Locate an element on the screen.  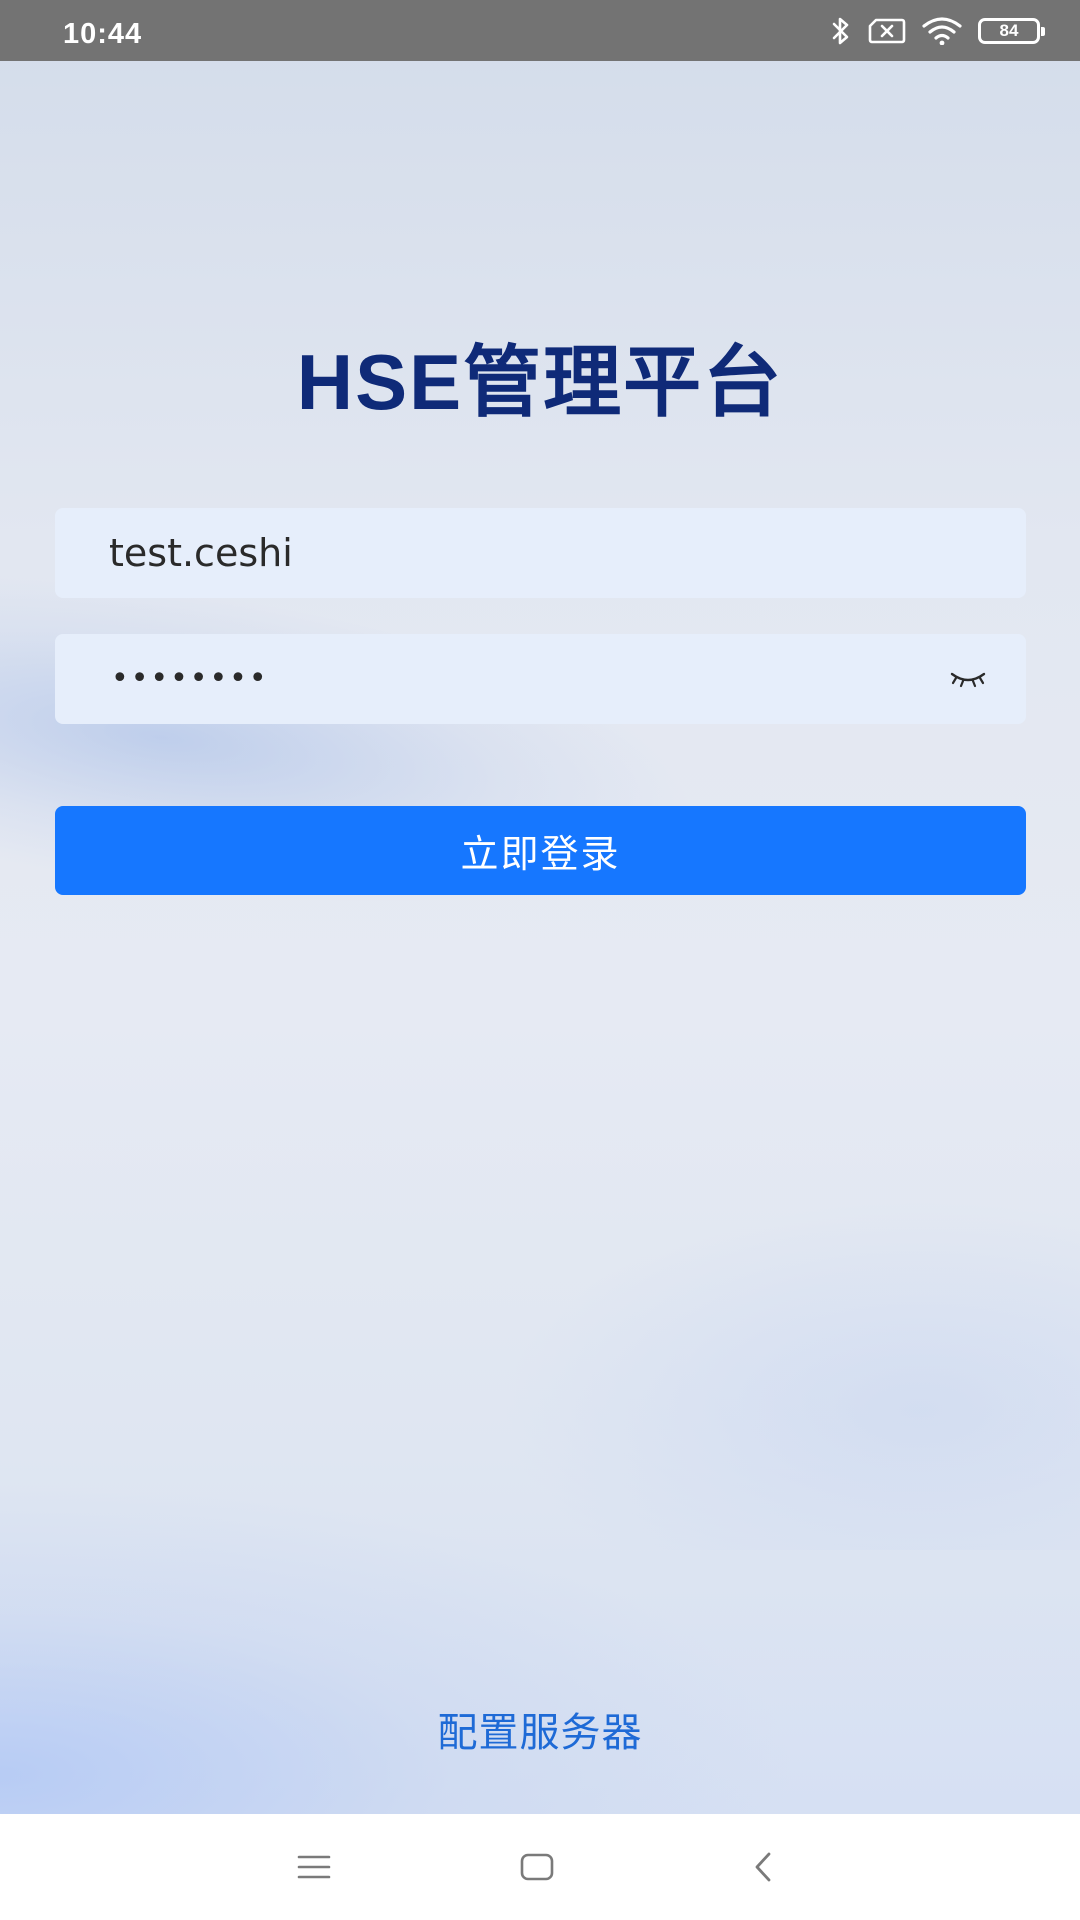
home-icon is located at coordinates (537, 1867).